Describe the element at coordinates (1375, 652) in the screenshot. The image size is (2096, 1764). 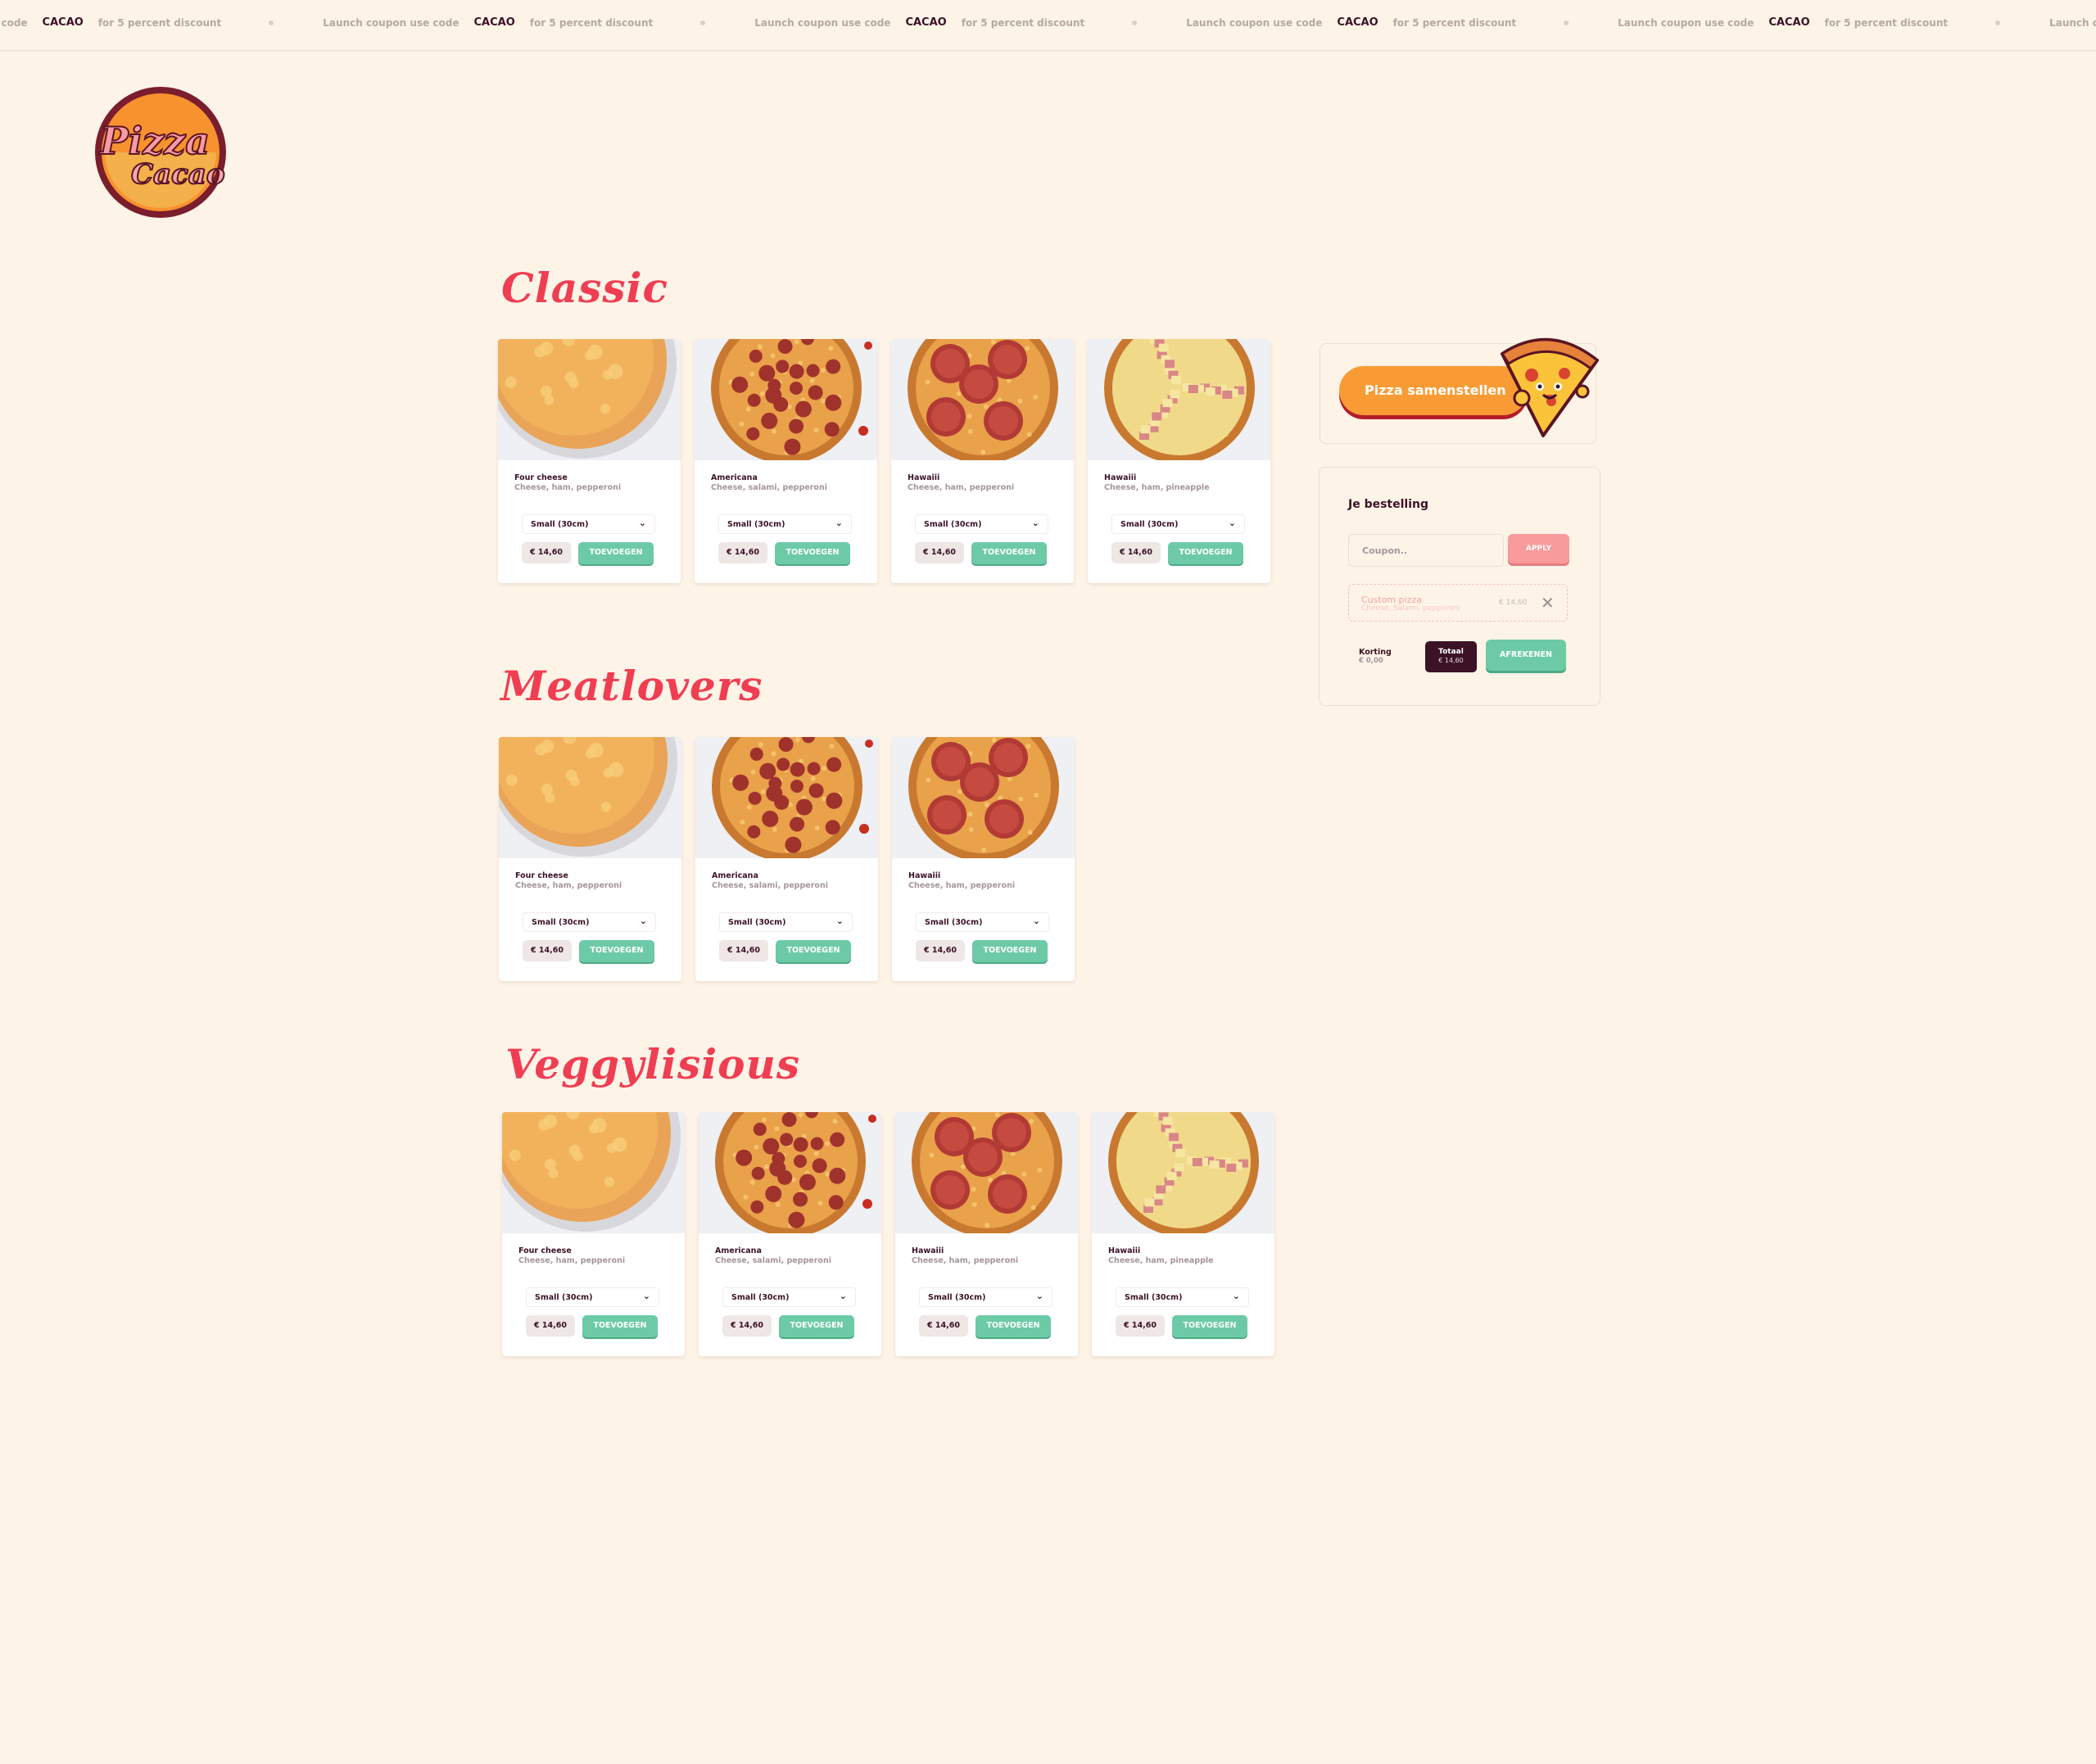
I see `discount-label: Korting` at that location.